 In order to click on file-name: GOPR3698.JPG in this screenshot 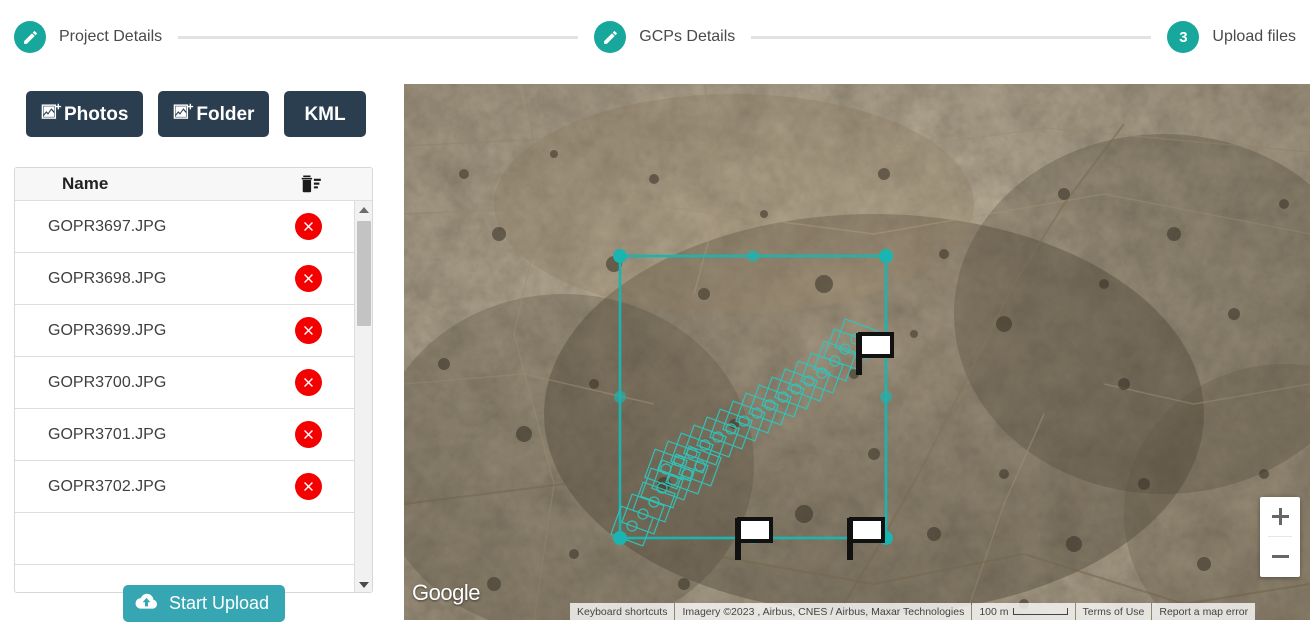, I will do `click(107, 278)`.